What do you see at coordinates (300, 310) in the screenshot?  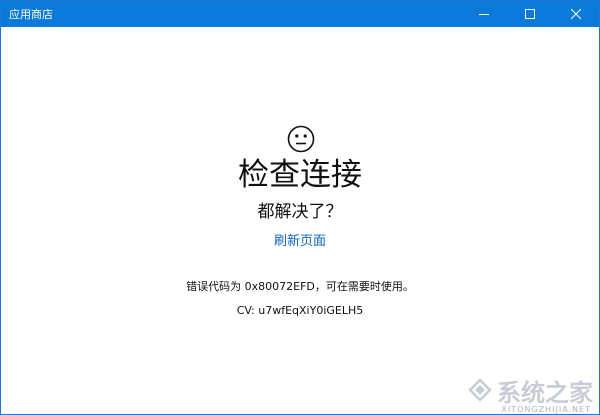 I see `cv-code-text: CV: u7wfEqXiY0iGELH5` at bounding box center [300, 310].